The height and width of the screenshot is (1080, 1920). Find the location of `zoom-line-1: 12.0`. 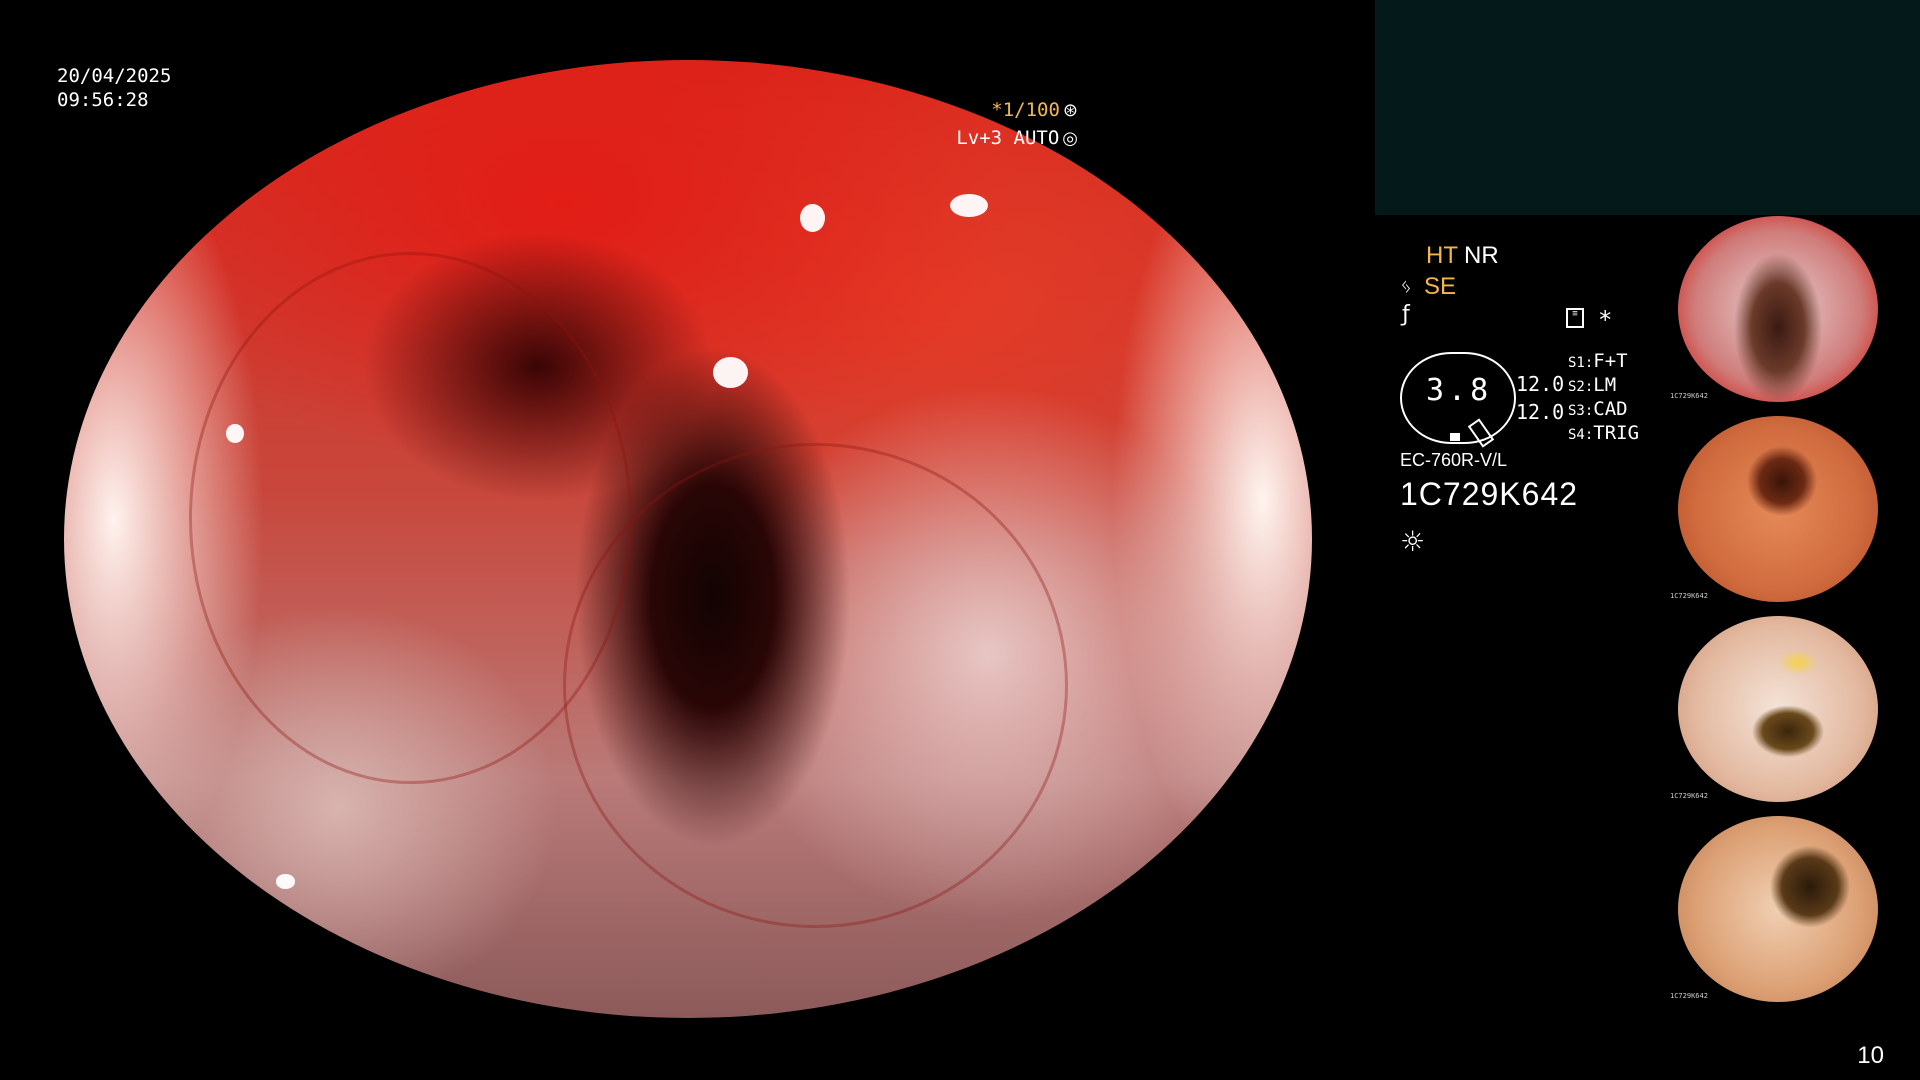

zoom-line-1: 12.0 is located at coordinates (1540, 384).